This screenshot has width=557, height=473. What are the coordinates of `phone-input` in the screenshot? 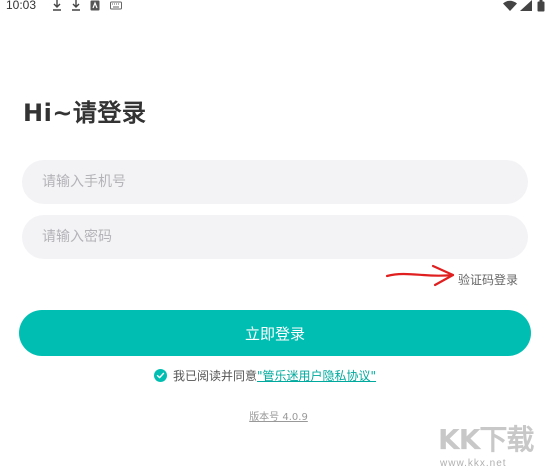 It's located at (275, 182).